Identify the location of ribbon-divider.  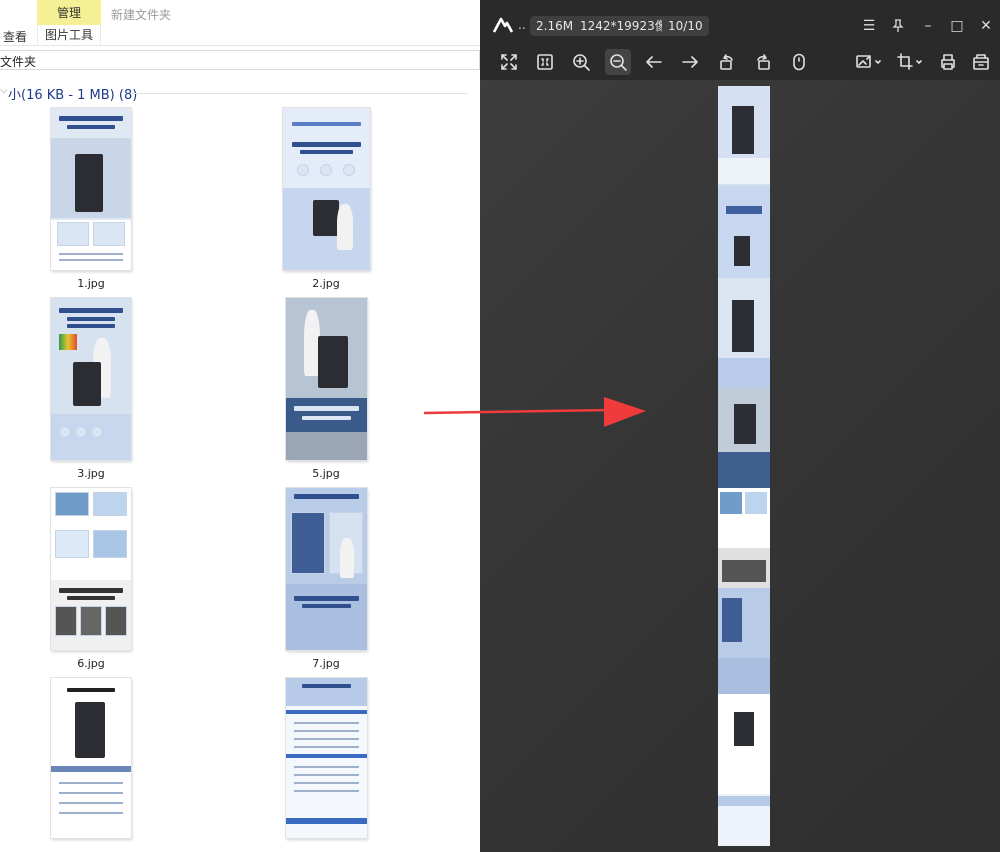
(240, 45).